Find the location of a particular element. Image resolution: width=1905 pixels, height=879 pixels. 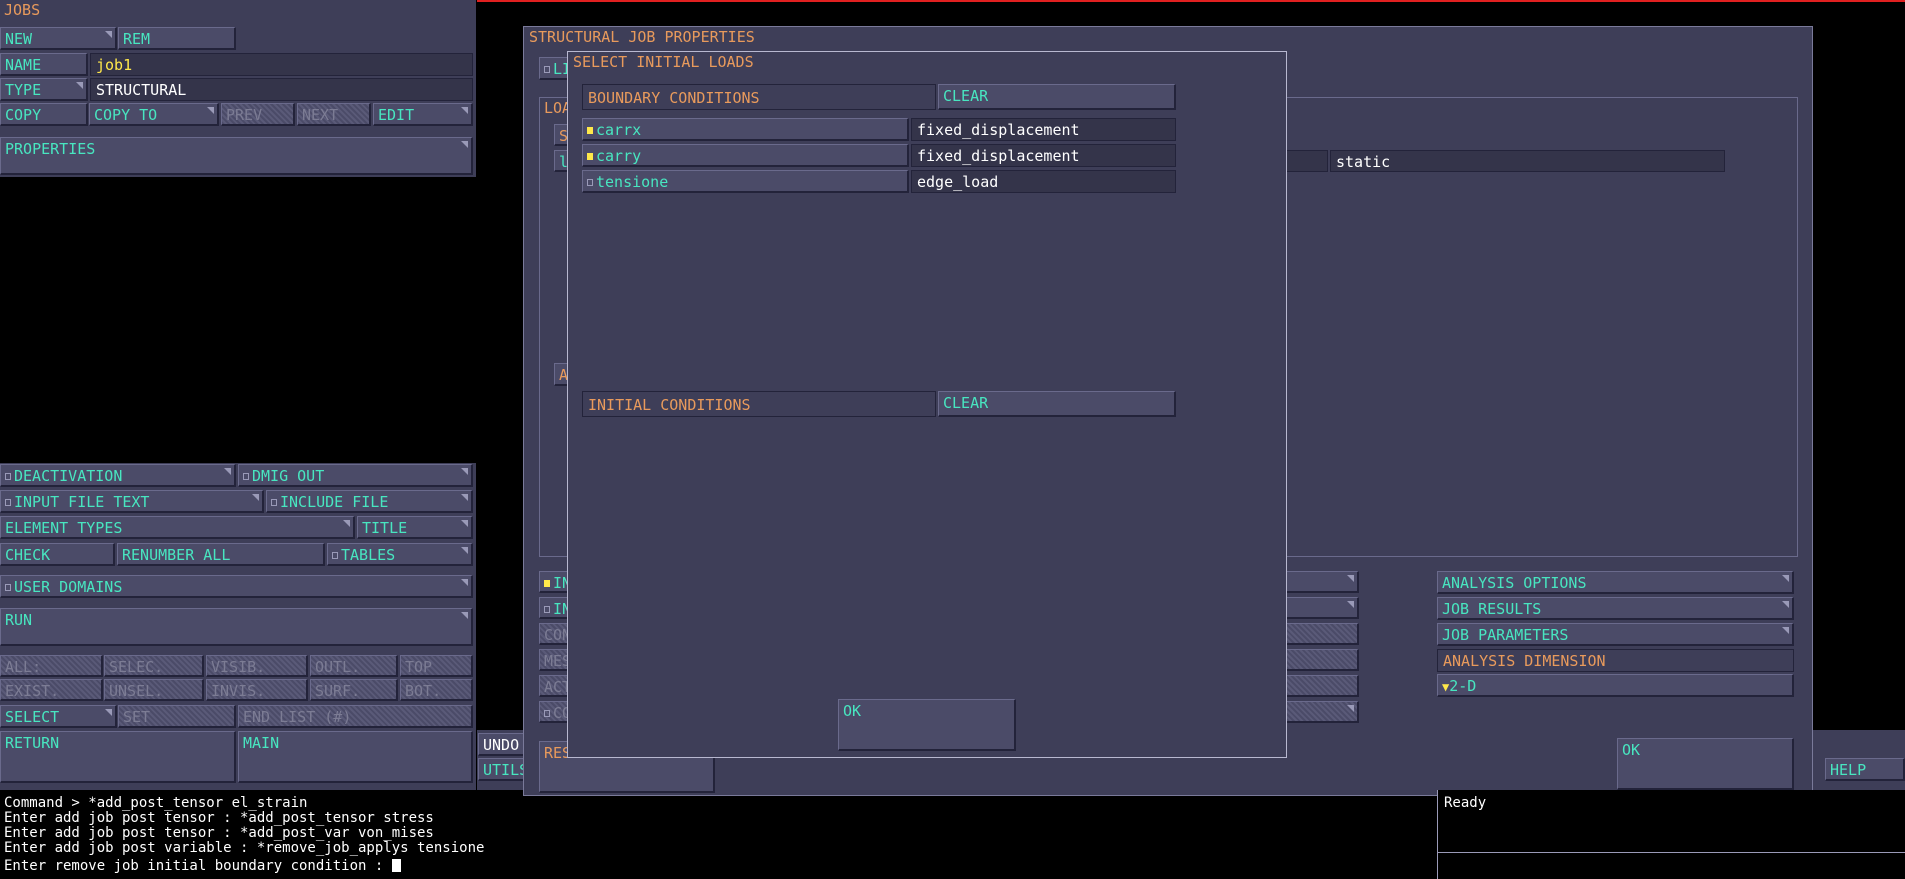

set-button: SET is located at coordinates (177, 716).